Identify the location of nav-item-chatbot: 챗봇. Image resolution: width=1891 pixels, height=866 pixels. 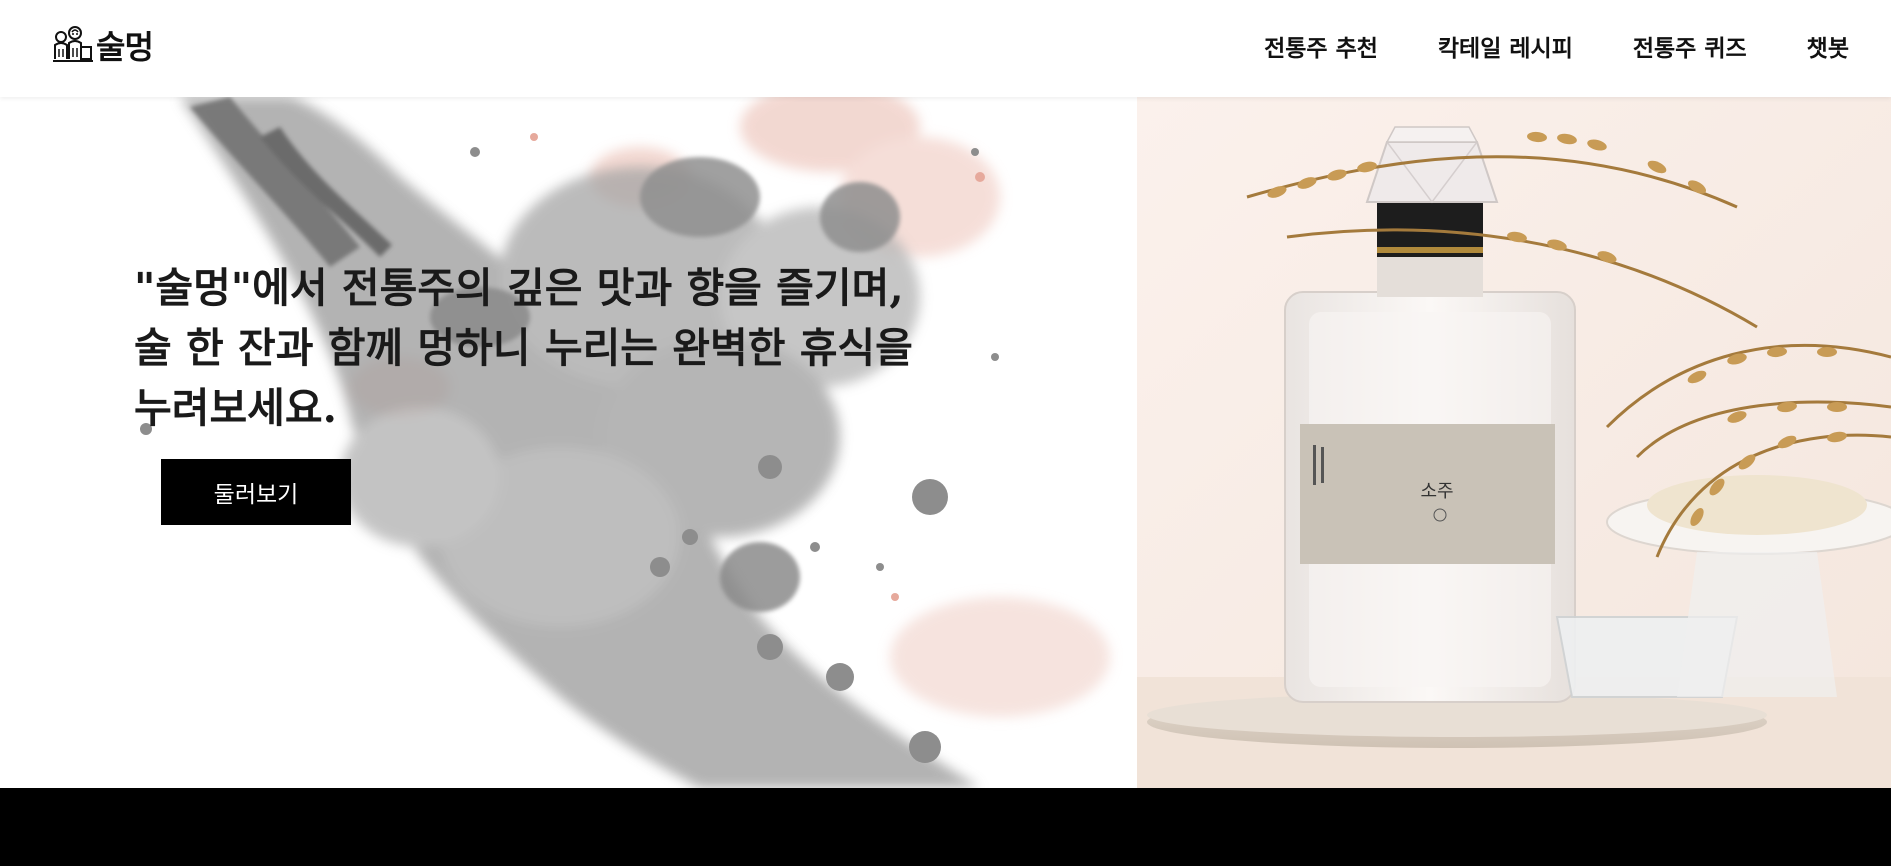
(1828, 46).